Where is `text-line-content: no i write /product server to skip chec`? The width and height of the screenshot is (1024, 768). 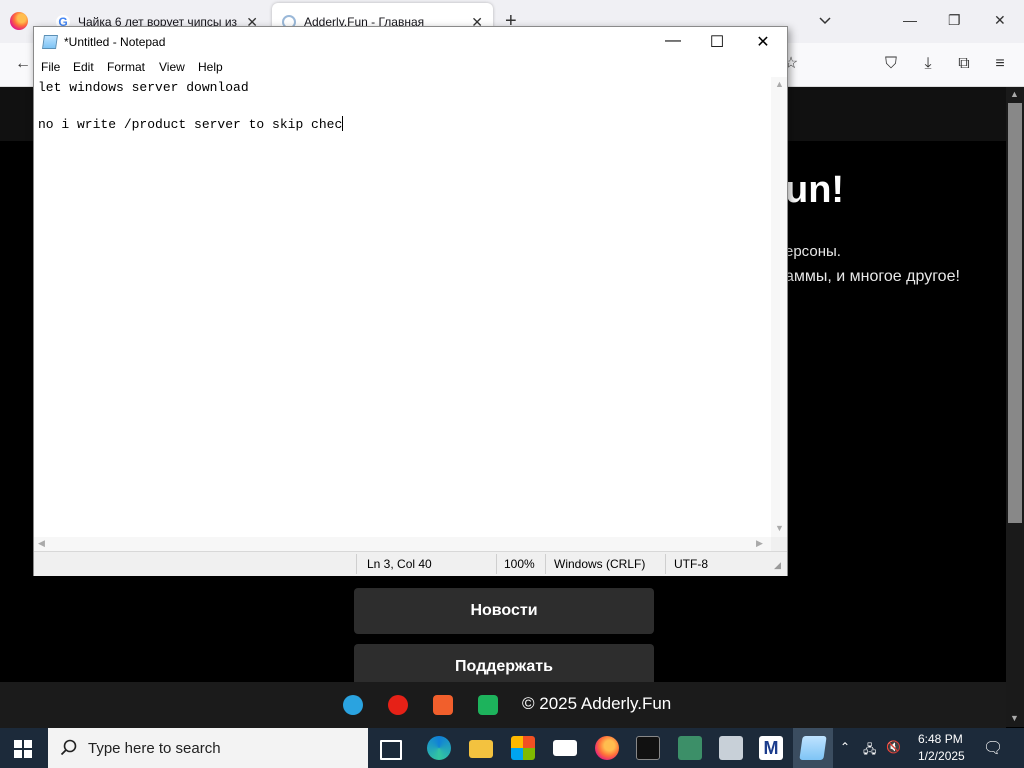 text-line-content: no i write /product server to skip chec is located at coordinates (190, 124).